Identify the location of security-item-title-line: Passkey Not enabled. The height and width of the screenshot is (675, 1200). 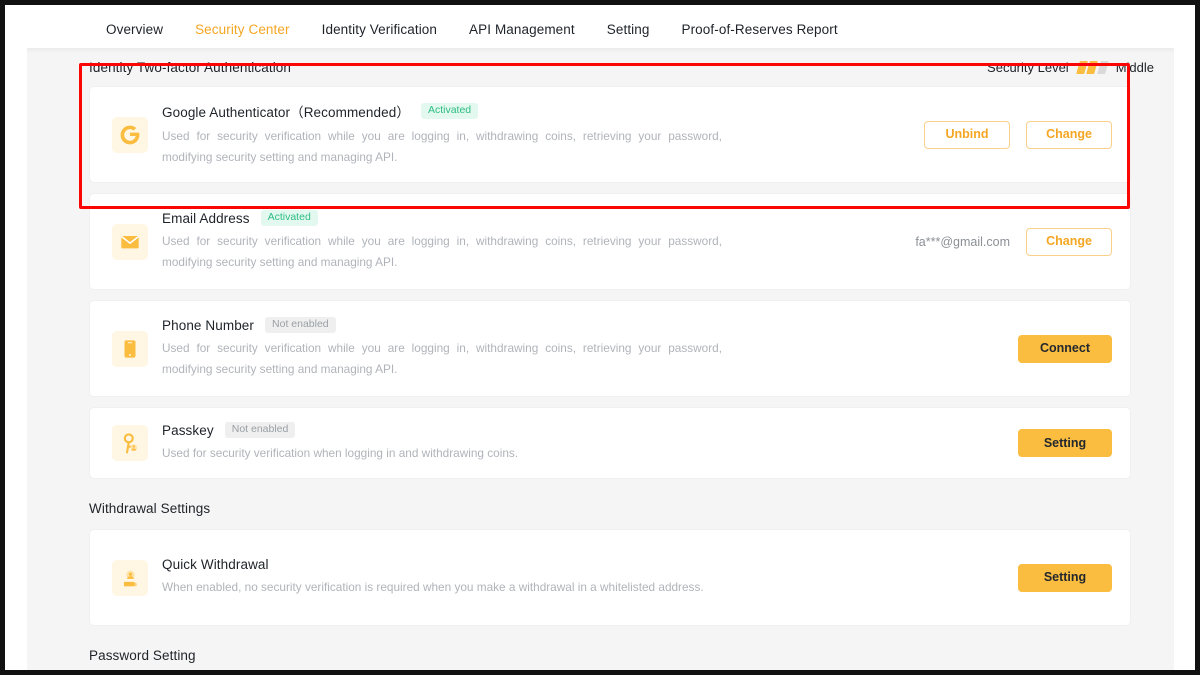
(583, 430).